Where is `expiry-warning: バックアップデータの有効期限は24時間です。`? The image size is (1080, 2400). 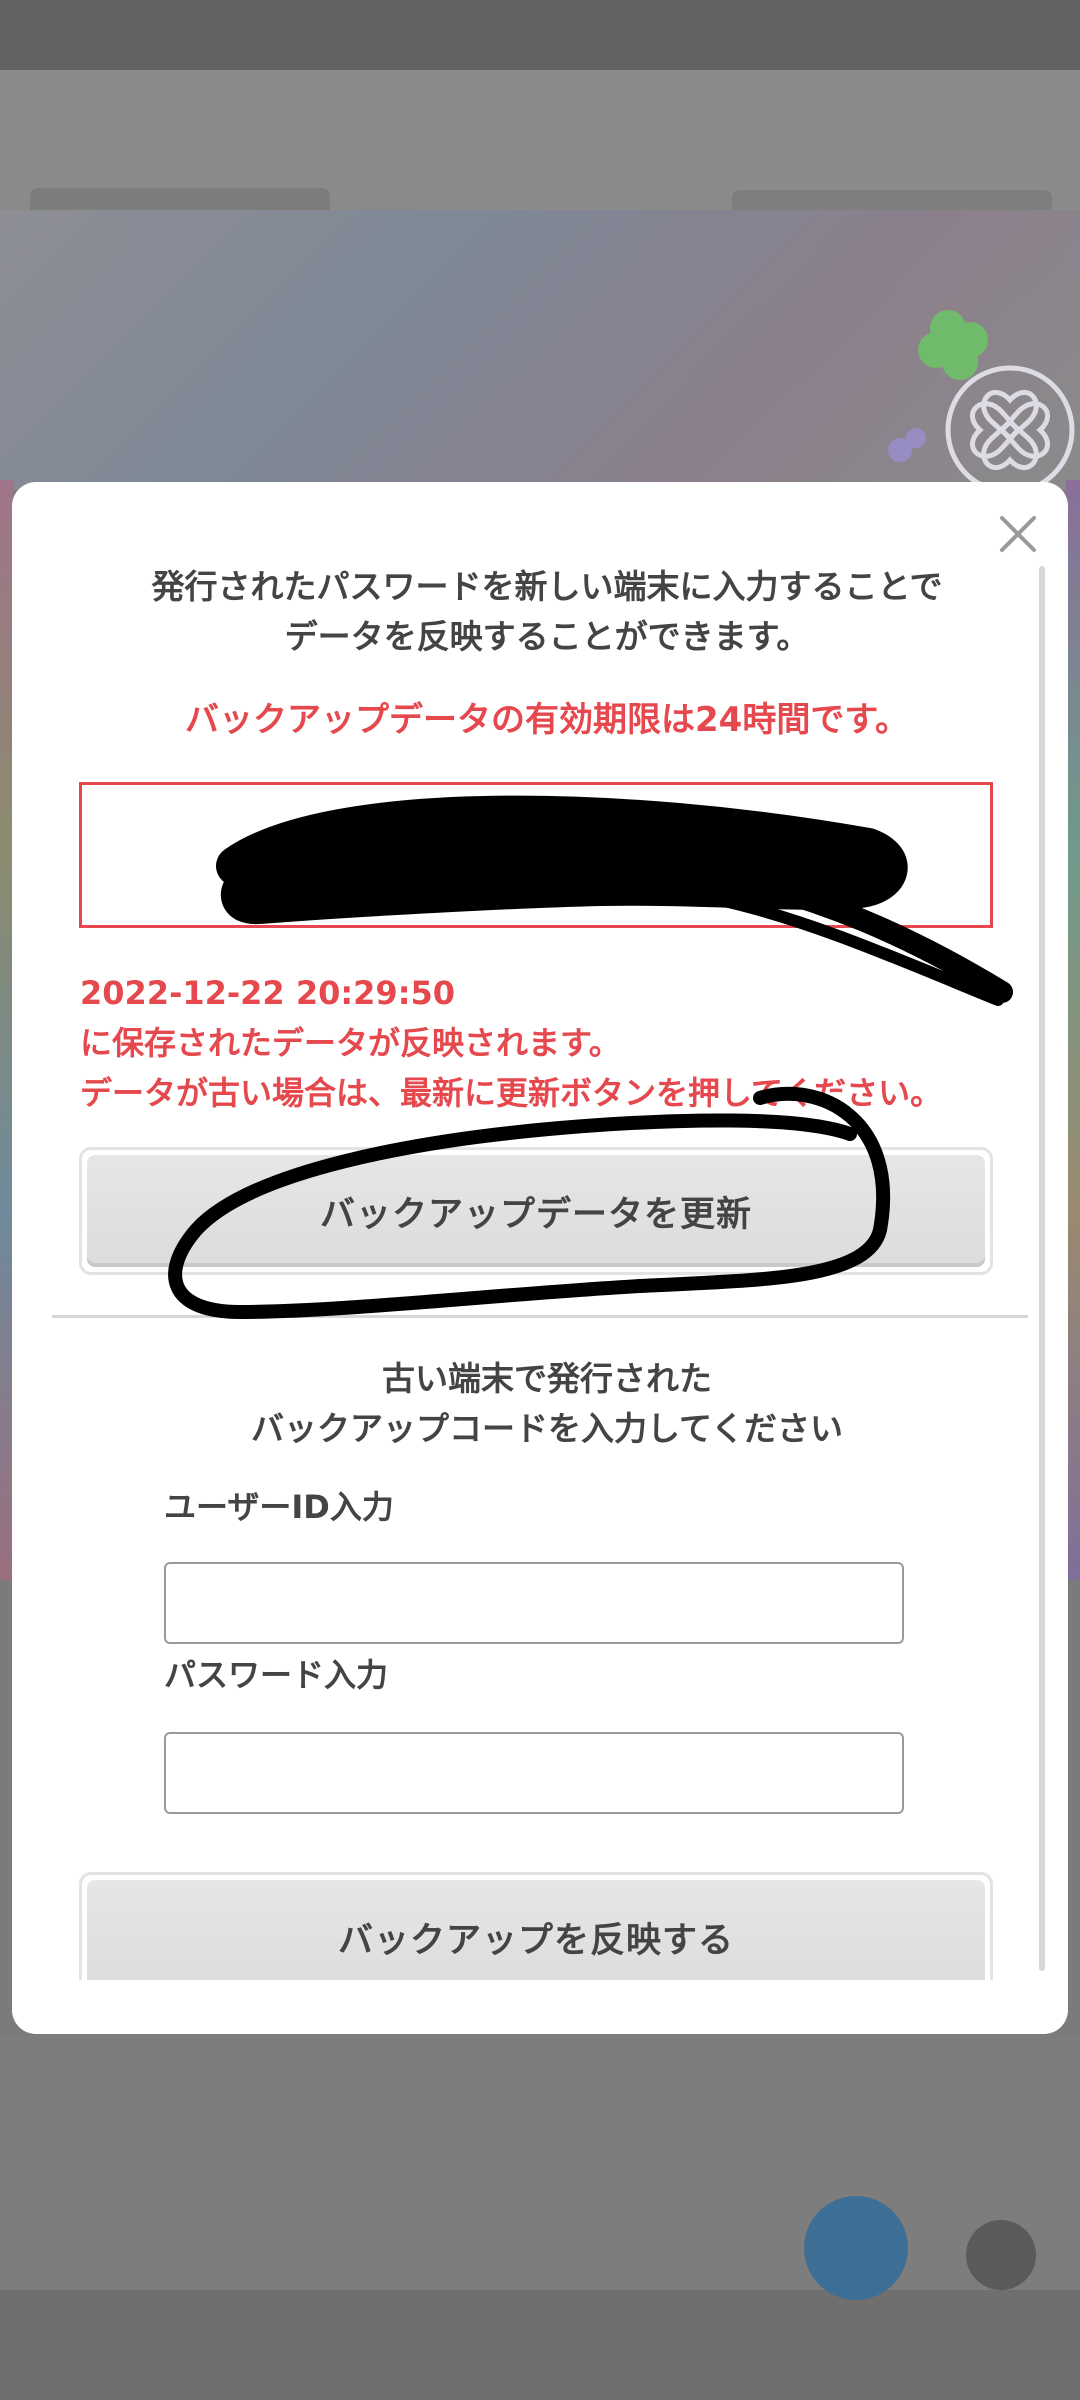 expiry-warning: バックアップデータの有効期限は24時間です。 is located at coordinates (547, 720).